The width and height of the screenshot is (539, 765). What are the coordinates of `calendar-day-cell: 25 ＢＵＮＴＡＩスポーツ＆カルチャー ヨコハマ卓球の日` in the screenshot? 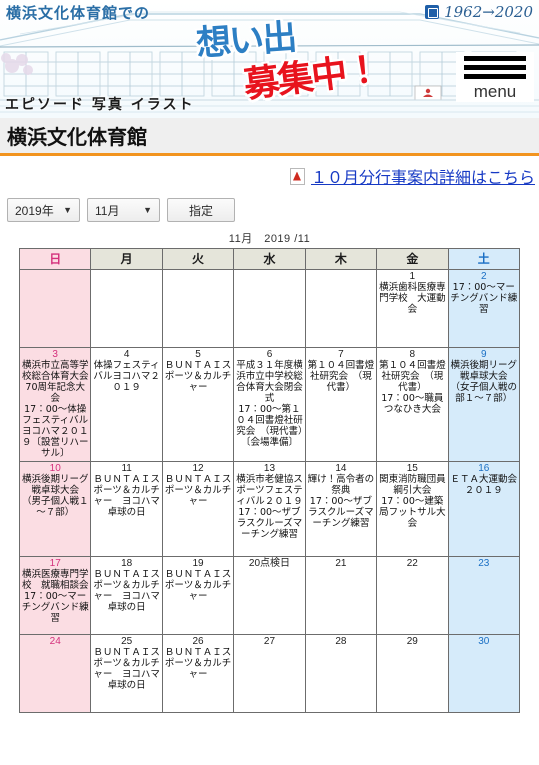 It's located at (126, 673).